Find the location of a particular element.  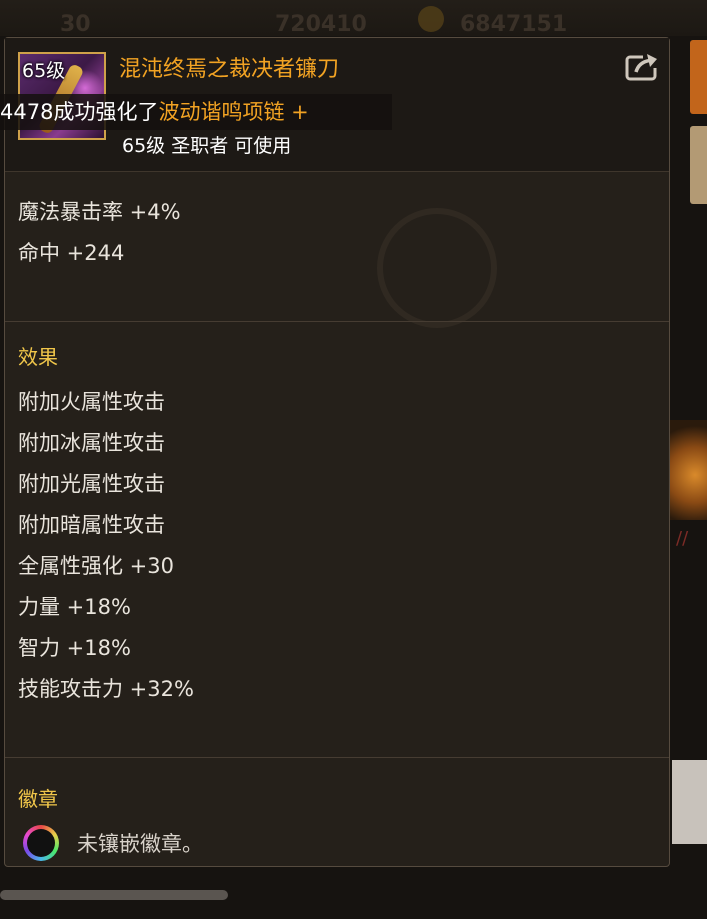

effect-line: 全属性强化 +30 is located at coordinates (96, 566).